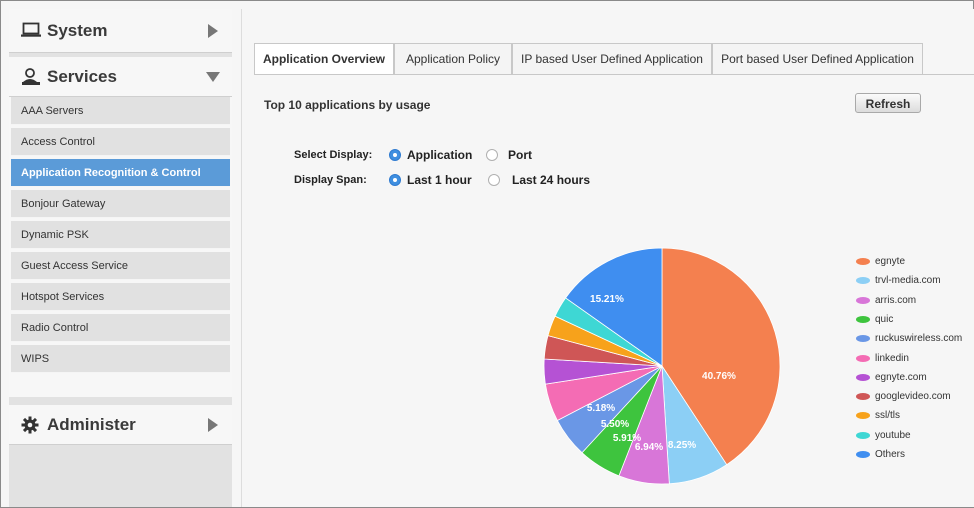 This screenshot has width=974, height=508. I want to click on radio-application-label: Application, so click(439, 155).